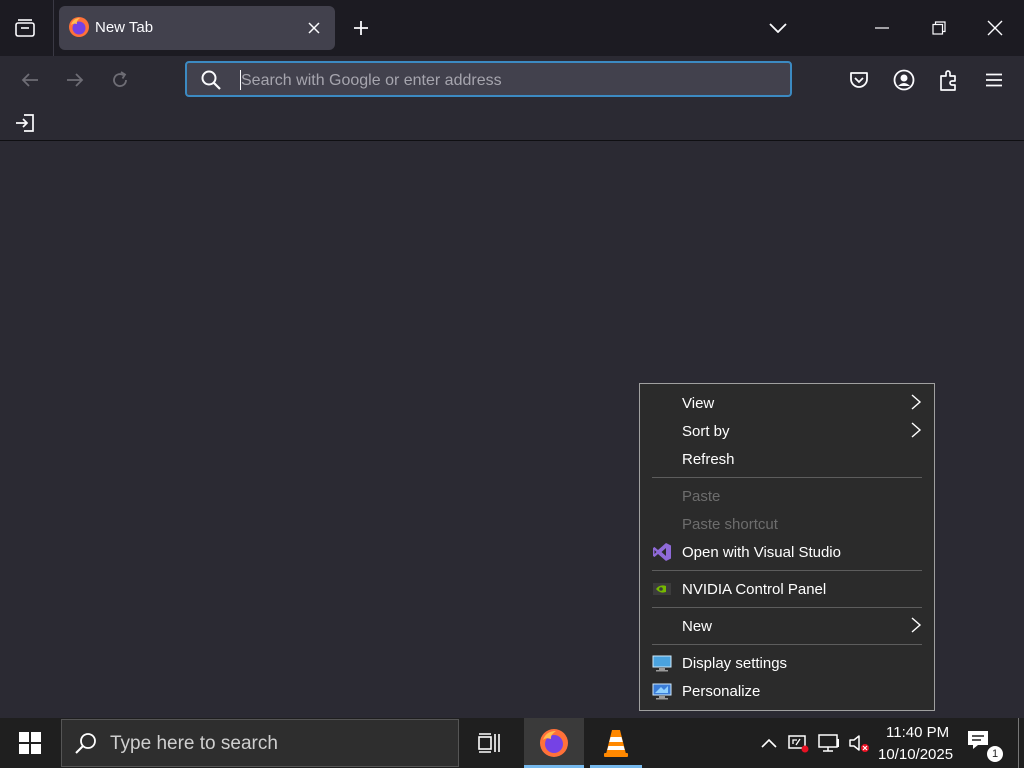 The height and width of the screenshot is (768, 1024). Describe the element at coordinates (721, 691) in the screenshot. I see `menu-item-personalize: Personalize` at that location.